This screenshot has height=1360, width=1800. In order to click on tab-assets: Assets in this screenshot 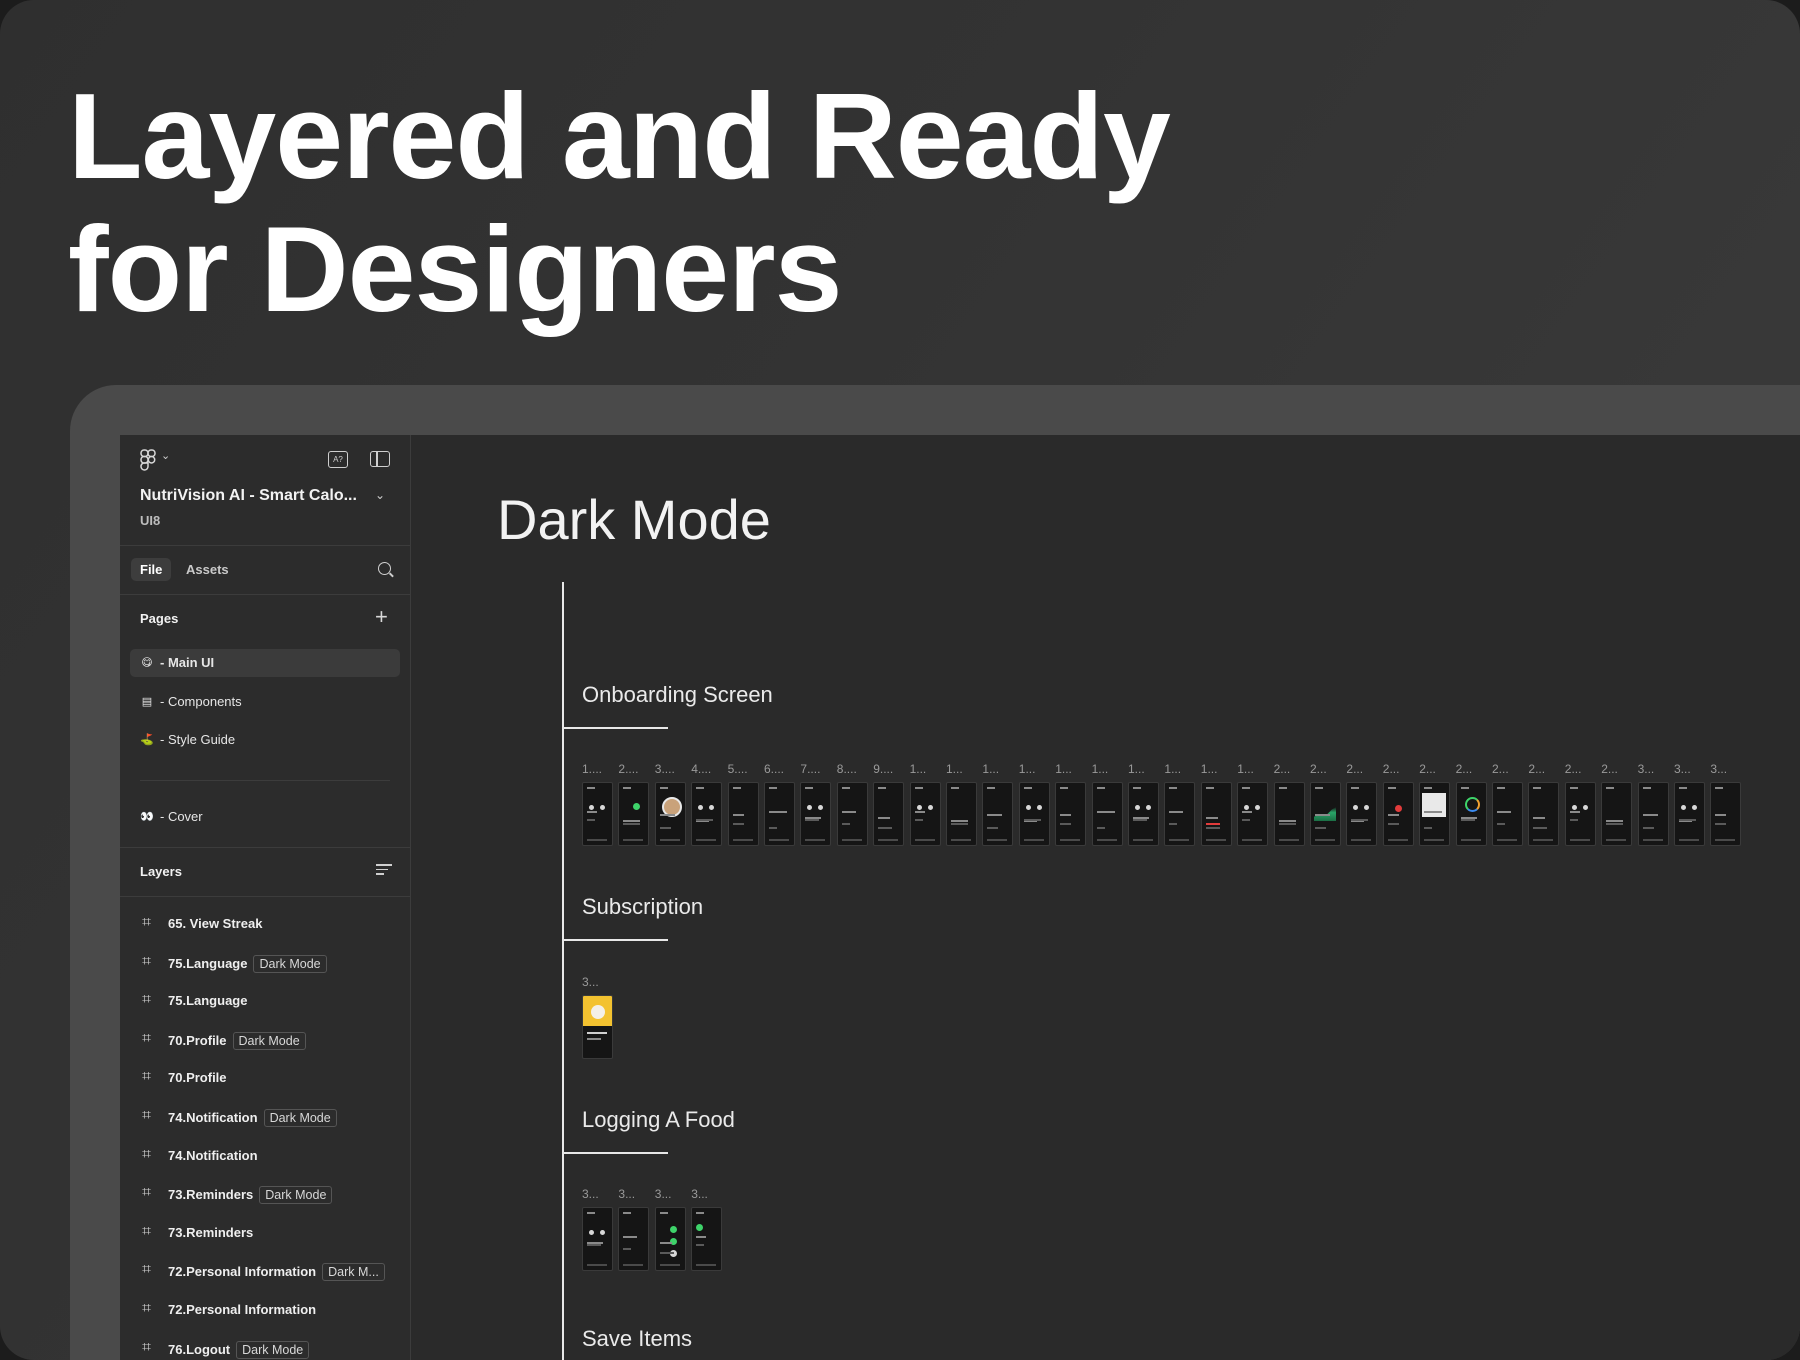, I will do `click(207, 569)`.